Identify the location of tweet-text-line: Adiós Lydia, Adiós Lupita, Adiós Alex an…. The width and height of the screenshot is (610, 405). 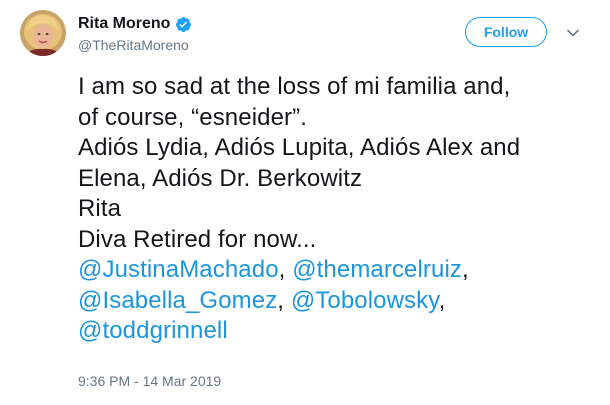
(299, 147).